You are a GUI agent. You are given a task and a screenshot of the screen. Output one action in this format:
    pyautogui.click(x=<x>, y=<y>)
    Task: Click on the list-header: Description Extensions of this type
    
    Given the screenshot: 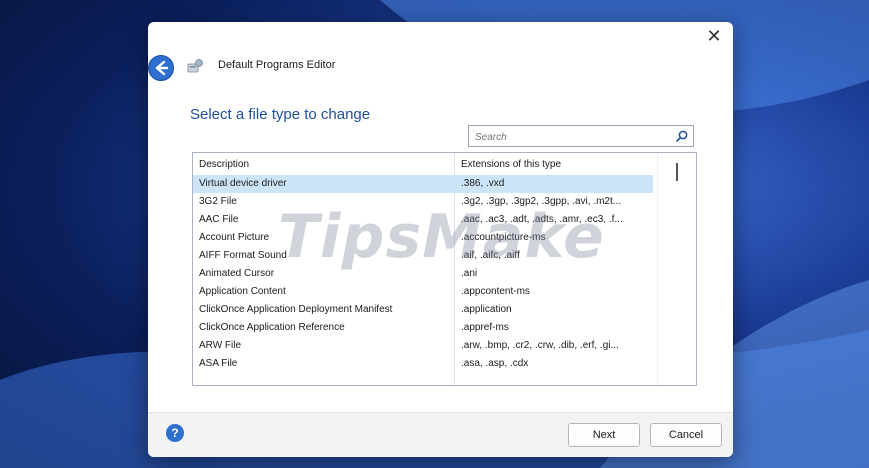 What is the action you would take?
    pyautogui.click(x=423, y=164)
    